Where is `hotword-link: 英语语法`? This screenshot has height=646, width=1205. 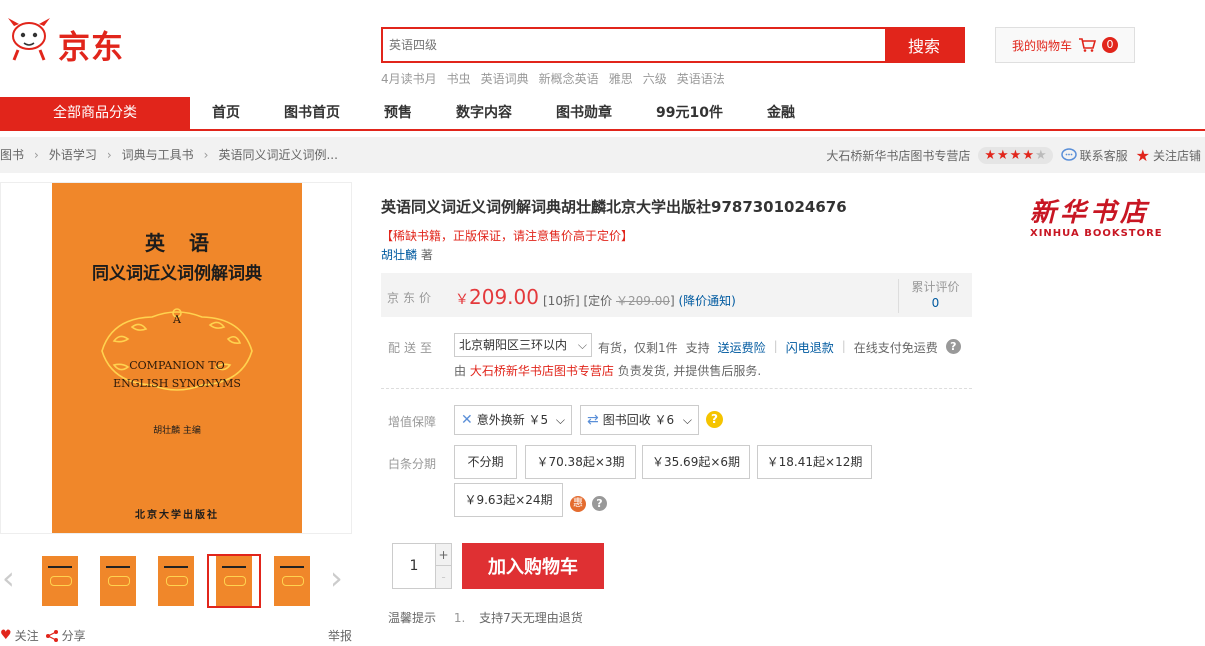
hotword-link: 英语语法 is located at coordinates (701, 78).